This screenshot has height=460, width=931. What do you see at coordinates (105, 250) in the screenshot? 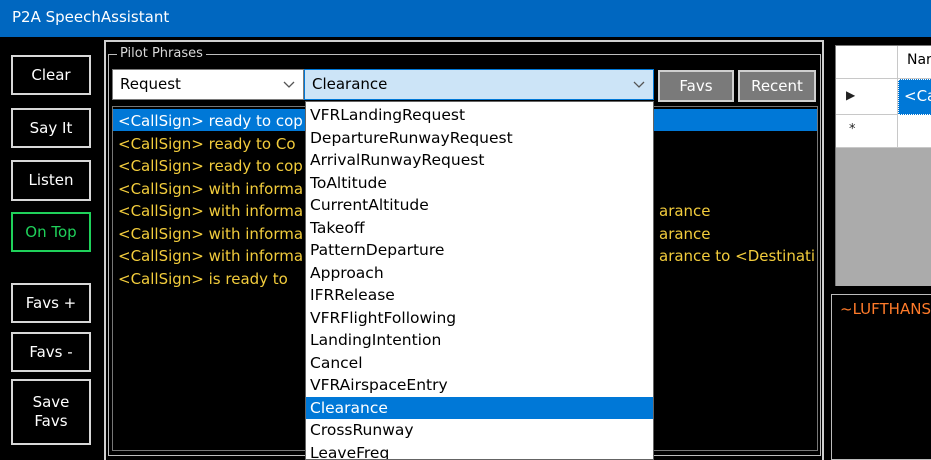
I see `left-divider` at bounding box center [105, 250].